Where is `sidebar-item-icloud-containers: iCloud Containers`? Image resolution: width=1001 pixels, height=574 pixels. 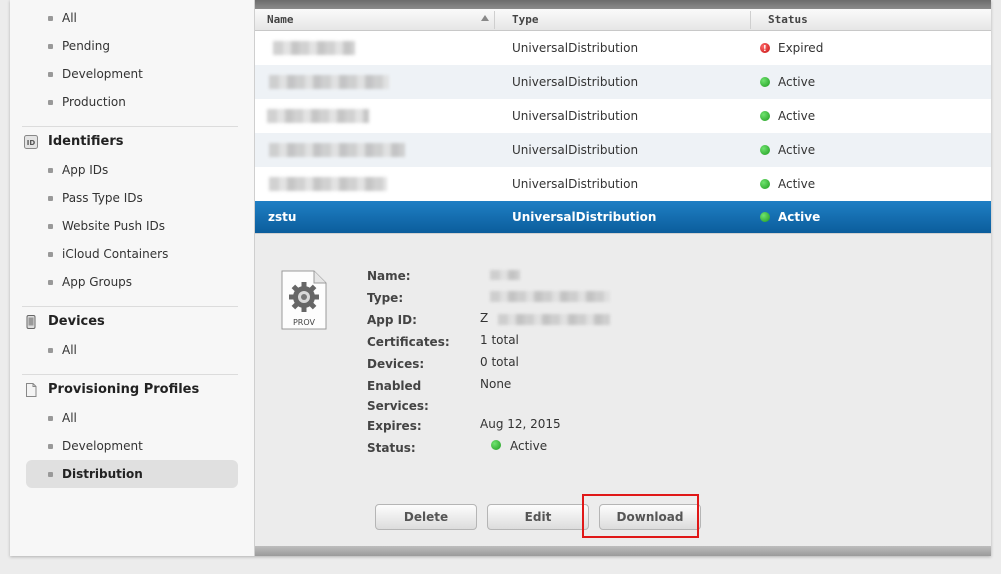
sidebar-item-icloud-containers: iCloud Containers is located at coordinates (132, 254).